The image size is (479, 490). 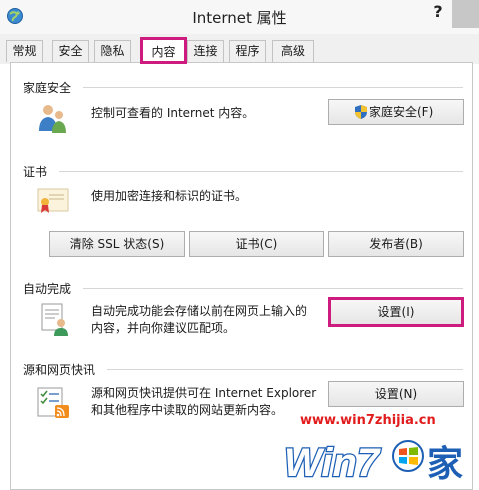 I want to click on tab-connections: 连接, so click(x=205, y=51).